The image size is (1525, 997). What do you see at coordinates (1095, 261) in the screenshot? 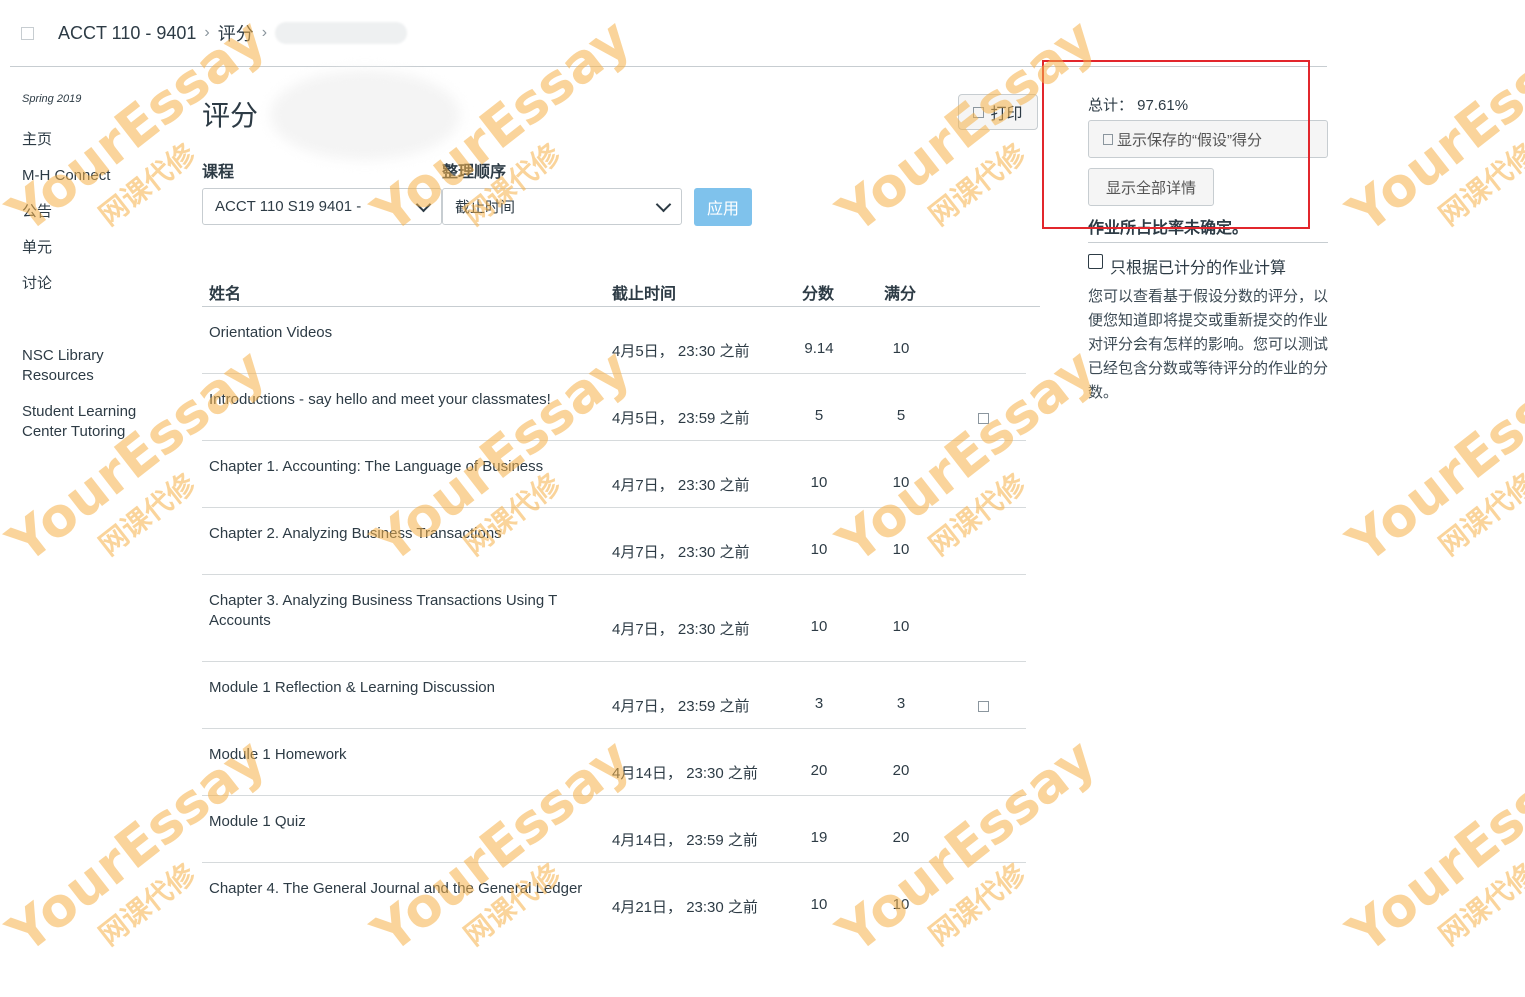
I see `graded-only-checkbox` at bounding box center [1095, 261].